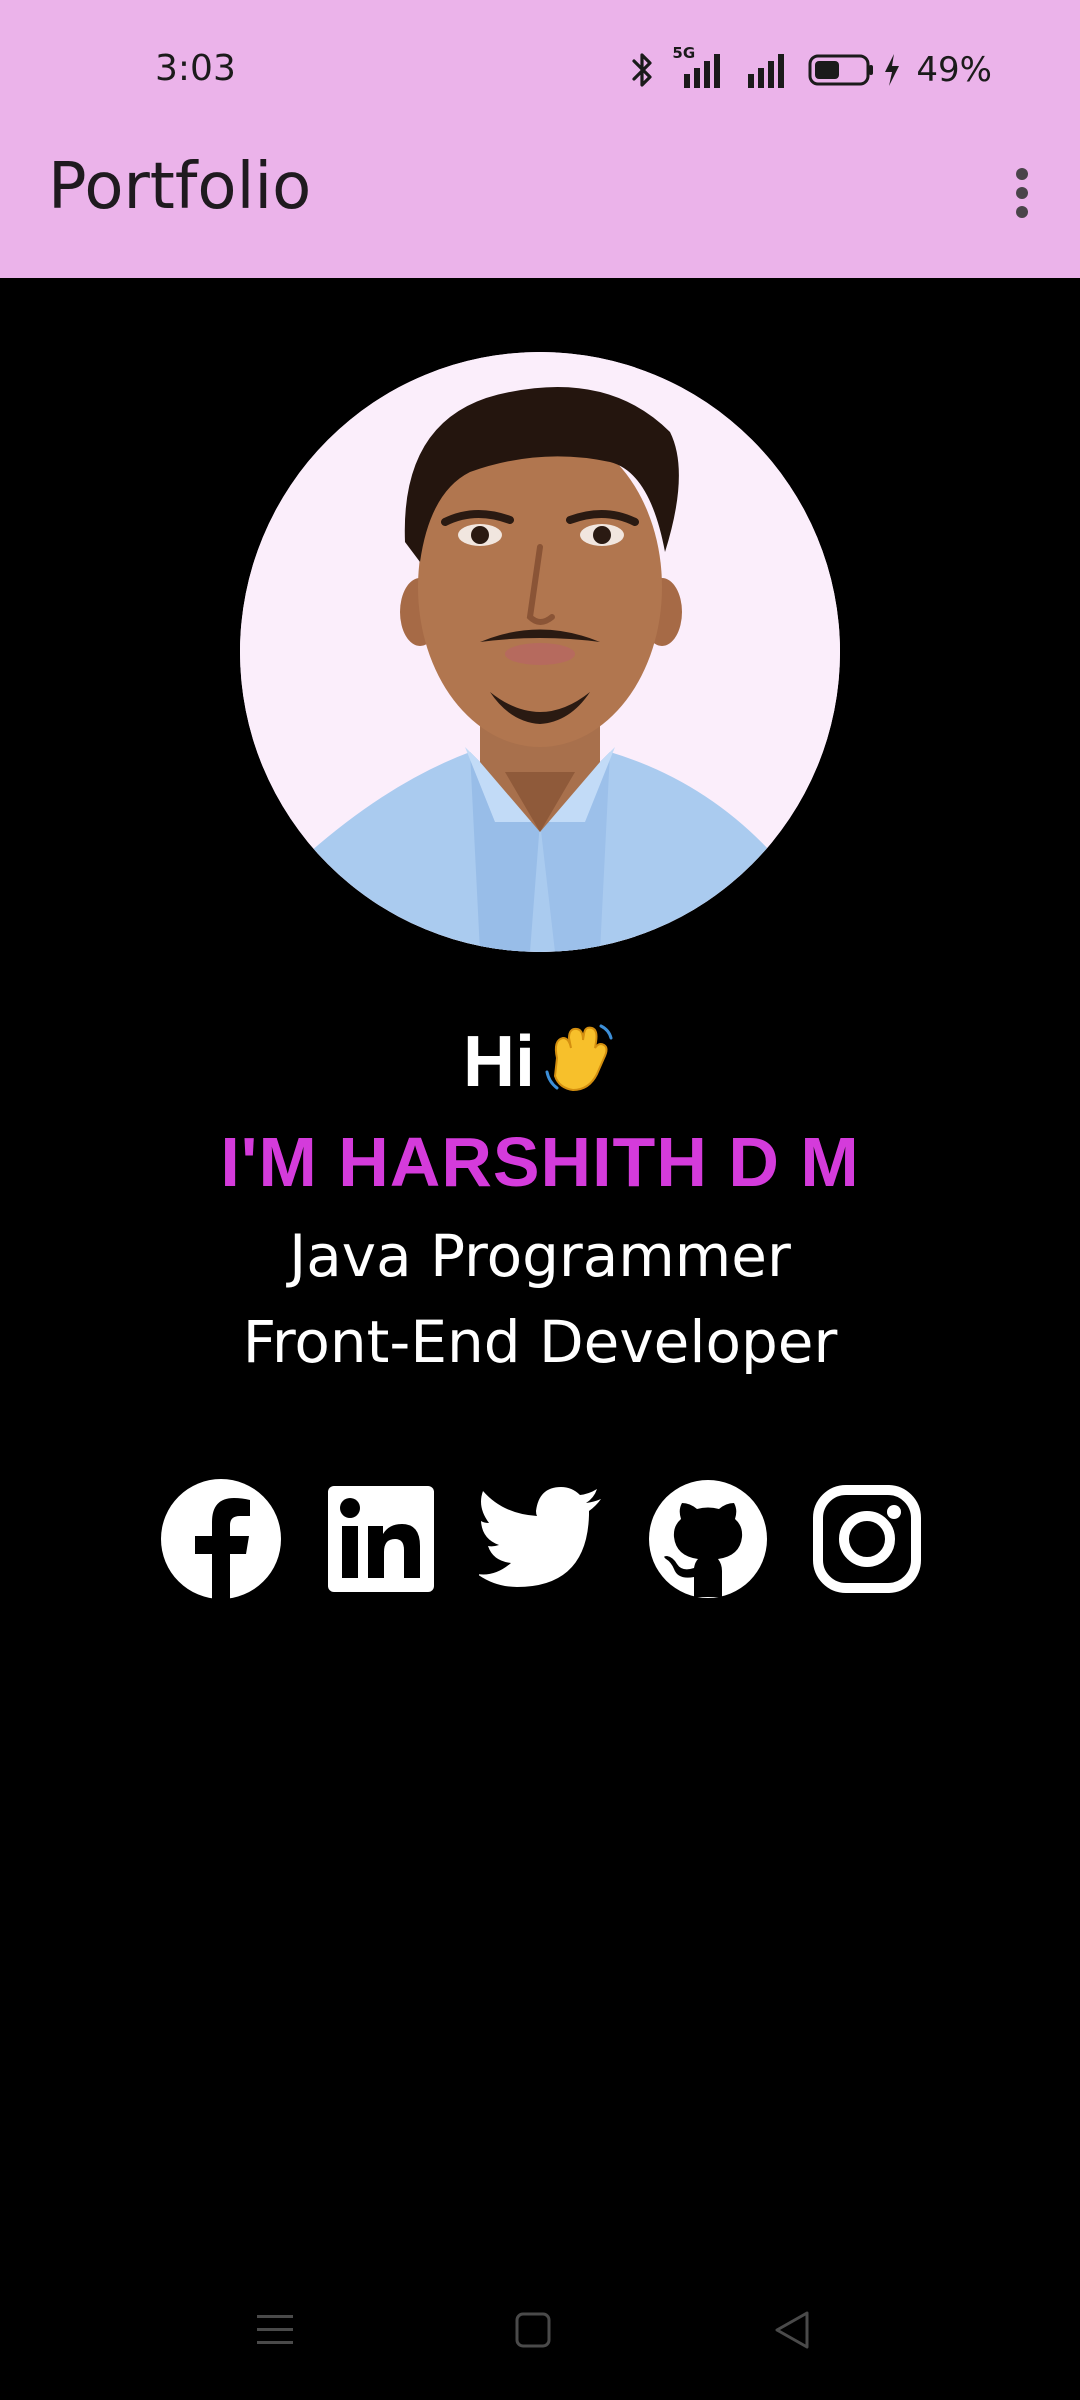 This screenshot has height=2400, width=1080. I want to click on signal-icon, so click(769, 70).